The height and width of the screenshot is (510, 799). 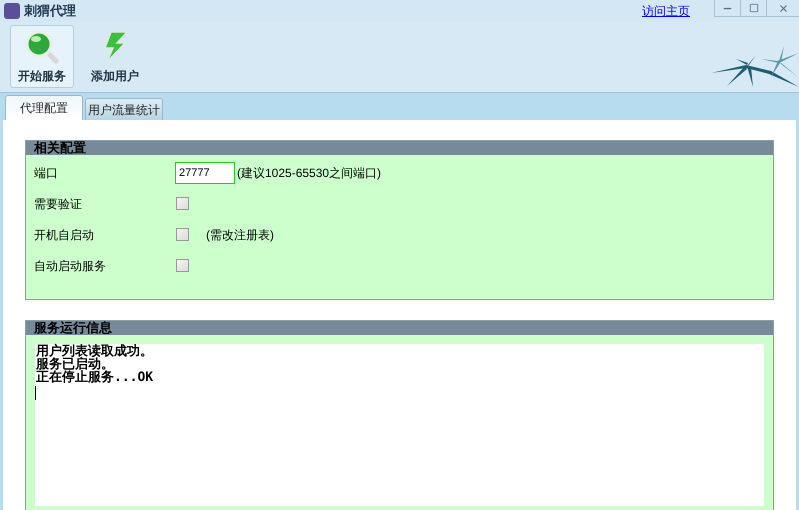 What do you see at coordinates (95, 377) in the screenshot?
I see `log-line: 正在停止服务...OK` at bounding box center [95, 377].